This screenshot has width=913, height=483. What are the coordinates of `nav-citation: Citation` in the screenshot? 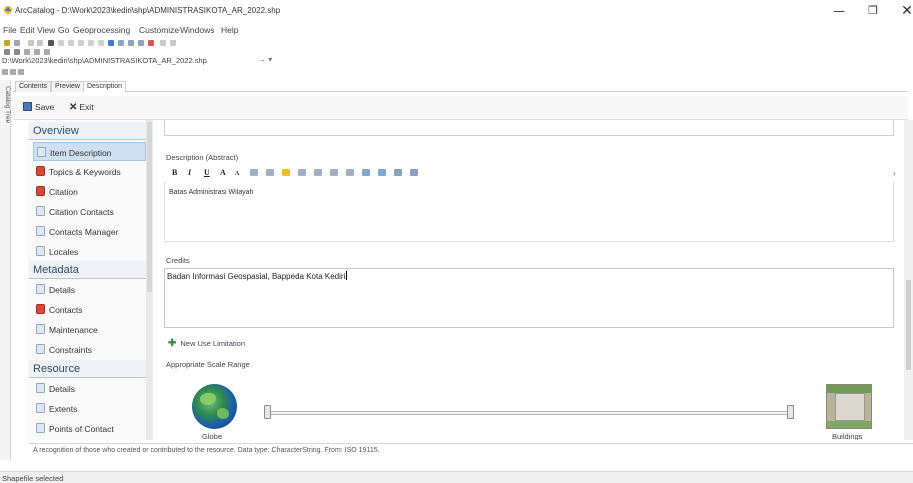 It's located at (89, 191).